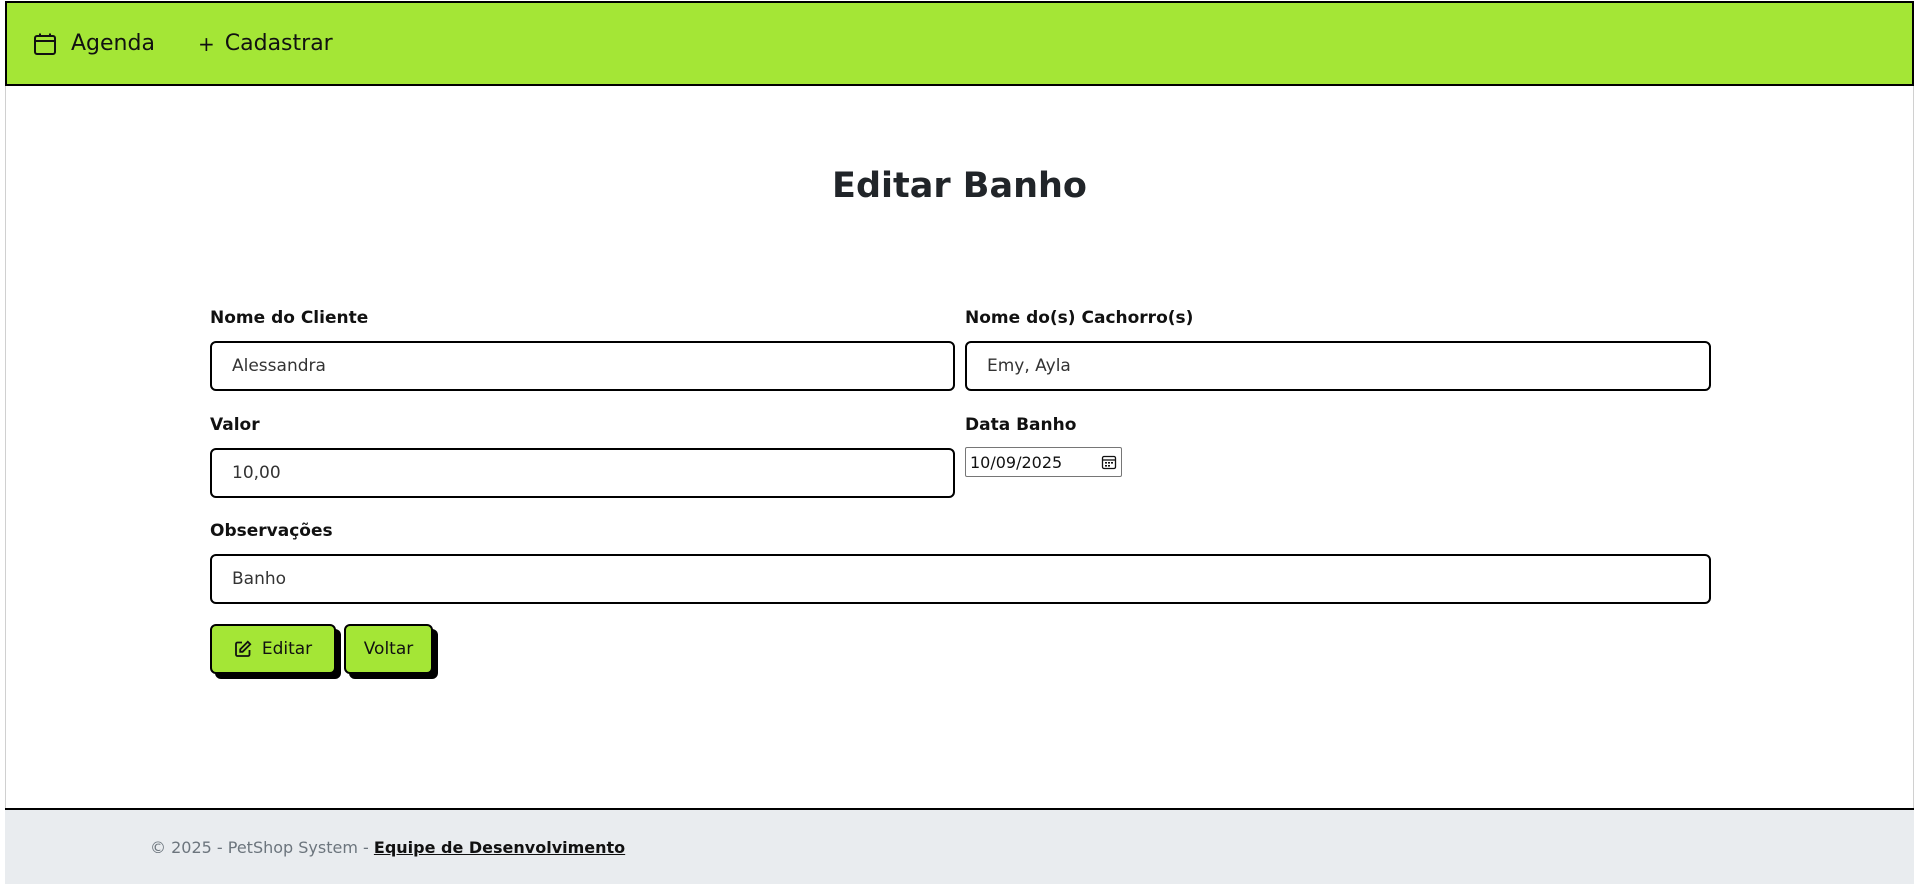 This screenshot has height=884, width=1919. I want to click on calendar-small-icon, so click(1109, 462).